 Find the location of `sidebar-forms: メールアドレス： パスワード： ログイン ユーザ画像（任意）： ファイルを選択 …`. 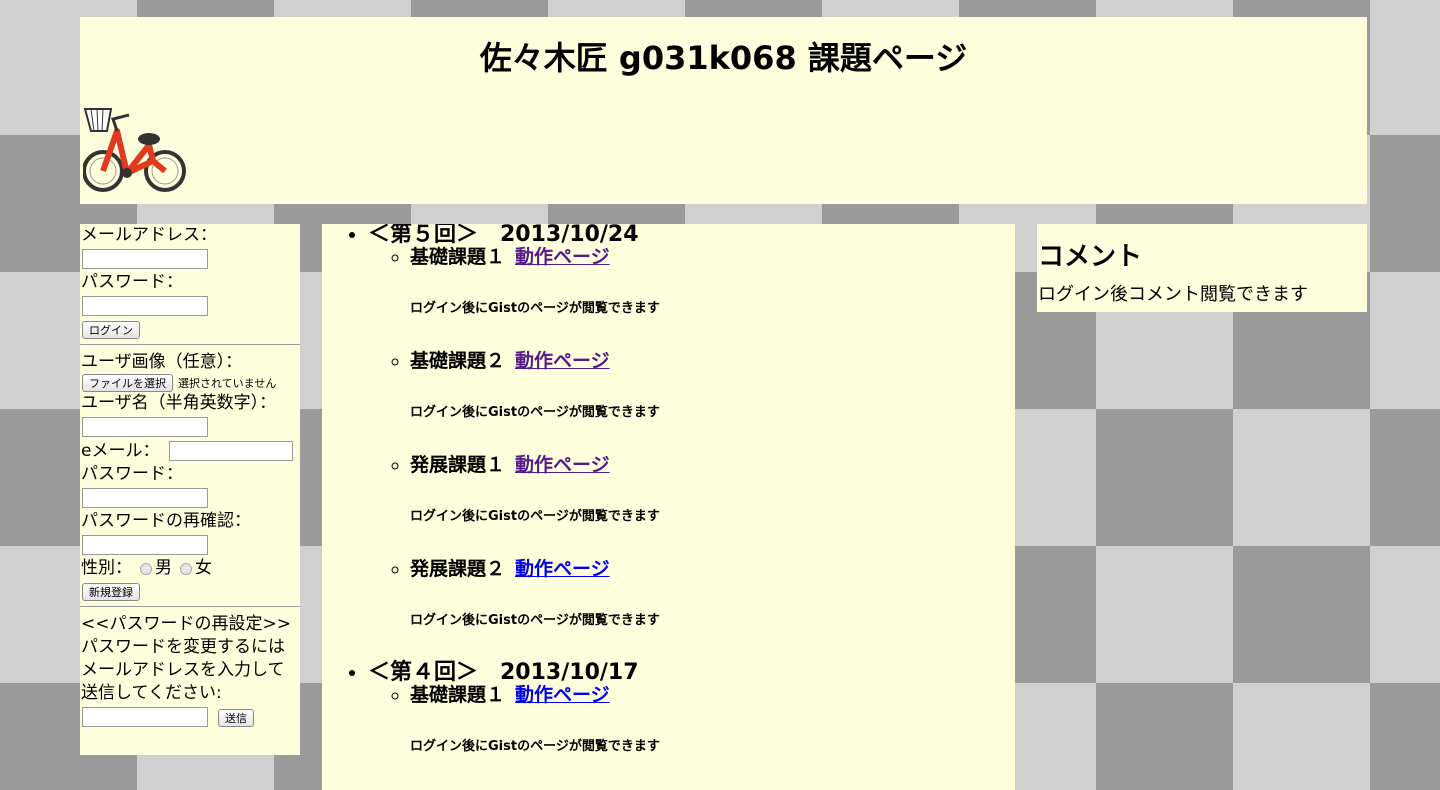

sidebar-forms: メールアドレス： パスワード： ログイン ユーザ画像（任意）： ファイルを選択 … is located at coordinates (190, 489).